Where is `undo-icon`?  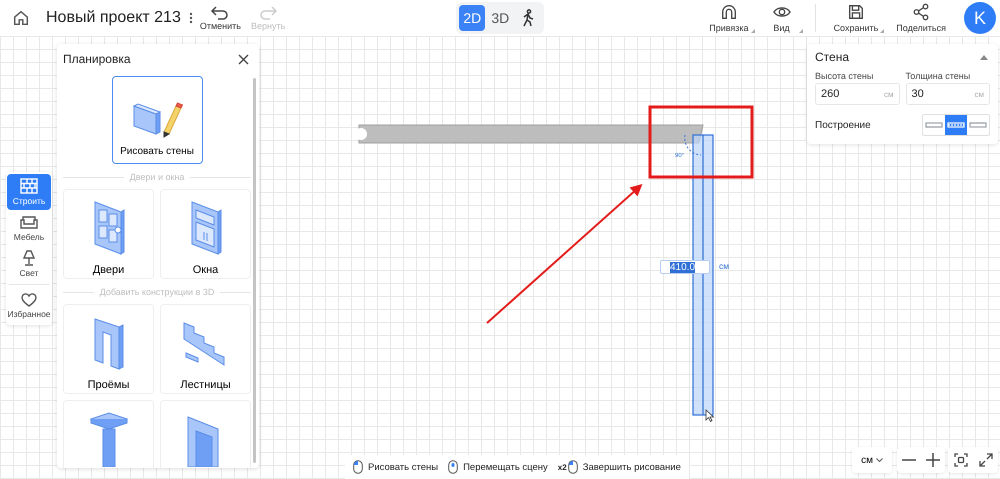
undo-icon is located at coordinates (220, 13).